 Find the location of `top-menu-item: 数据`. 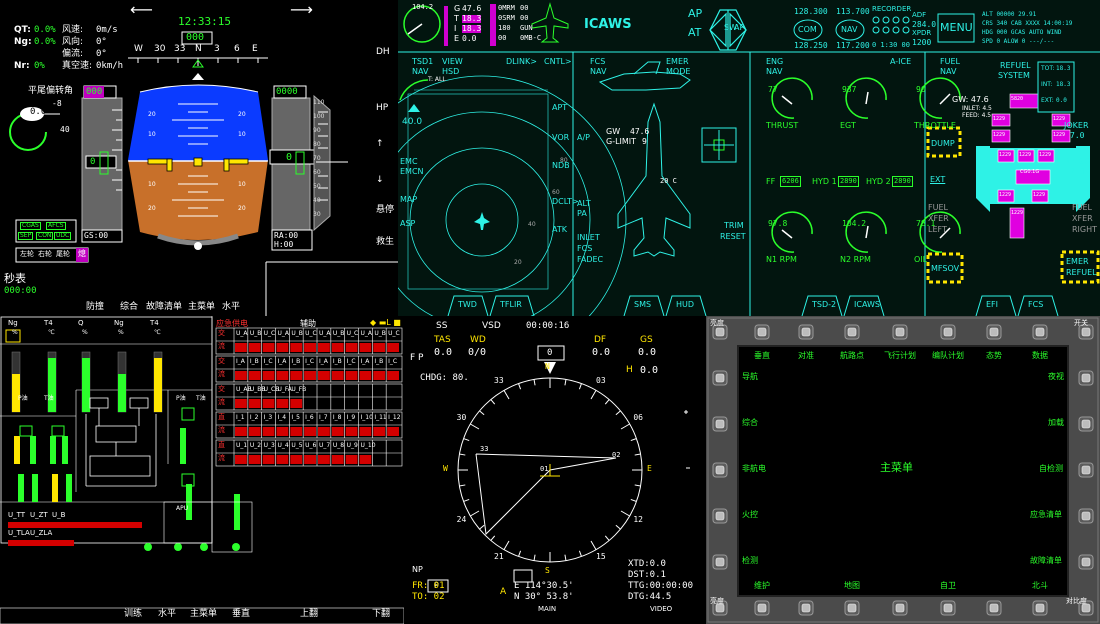

top-menu-item: 数据 is located at coordinates (1040, 356).